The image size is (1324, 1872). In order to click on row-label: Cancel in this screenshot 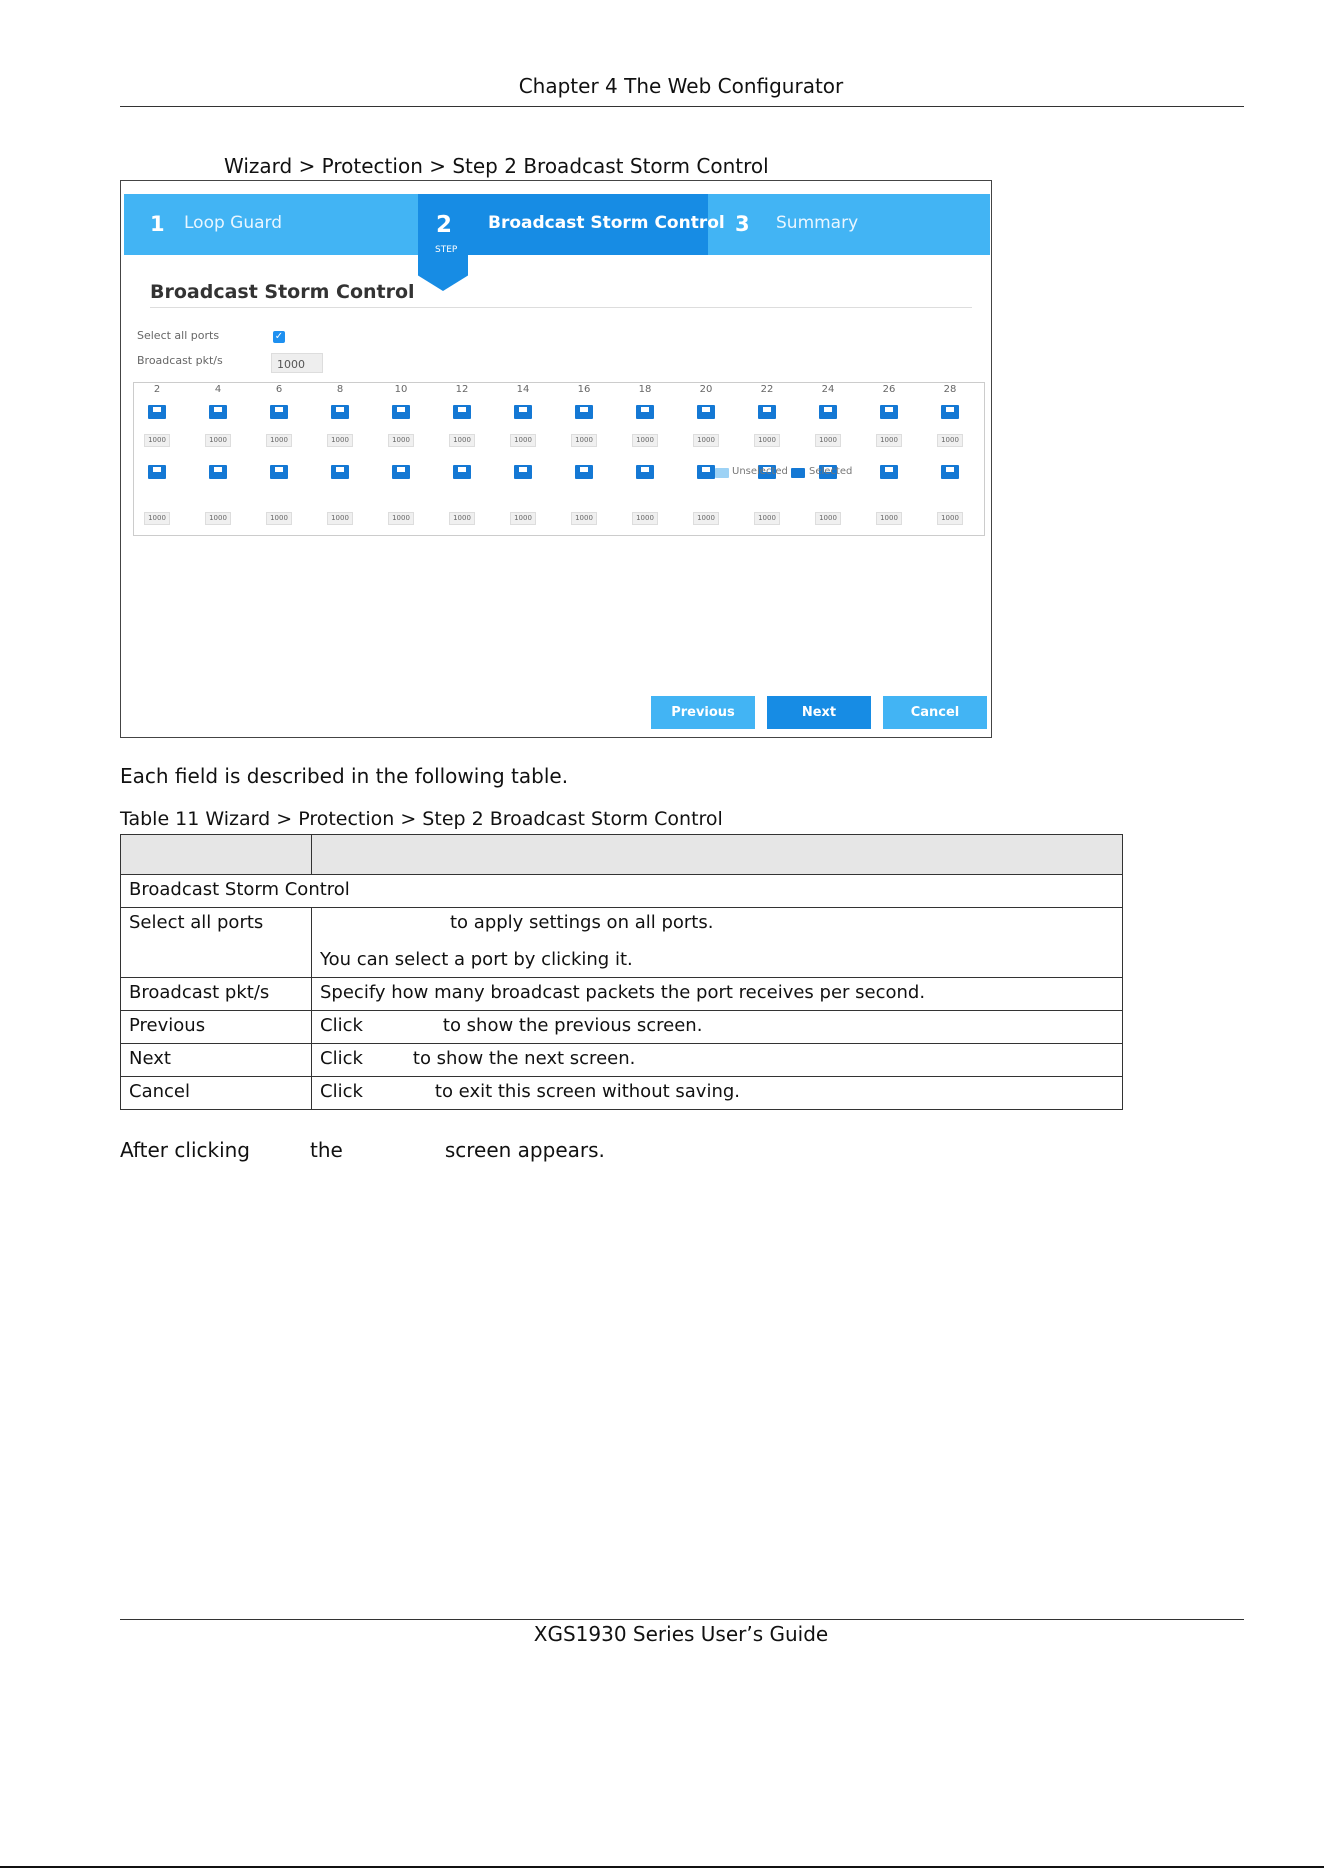, I will do `click(216, 1093)`.